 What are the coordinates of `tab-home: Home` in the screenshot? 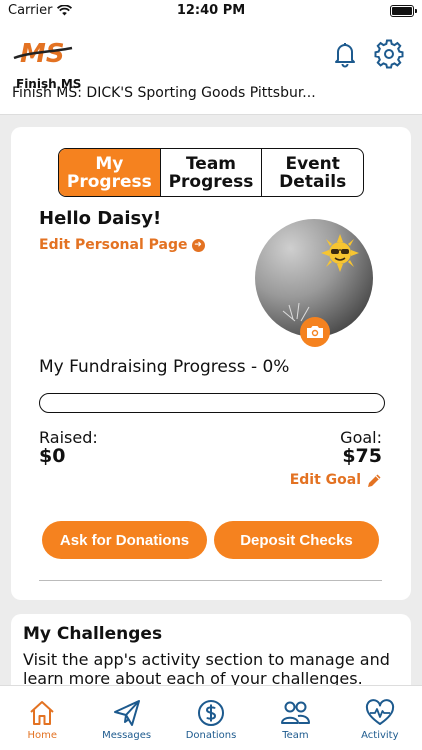 It's located at (42, 718).